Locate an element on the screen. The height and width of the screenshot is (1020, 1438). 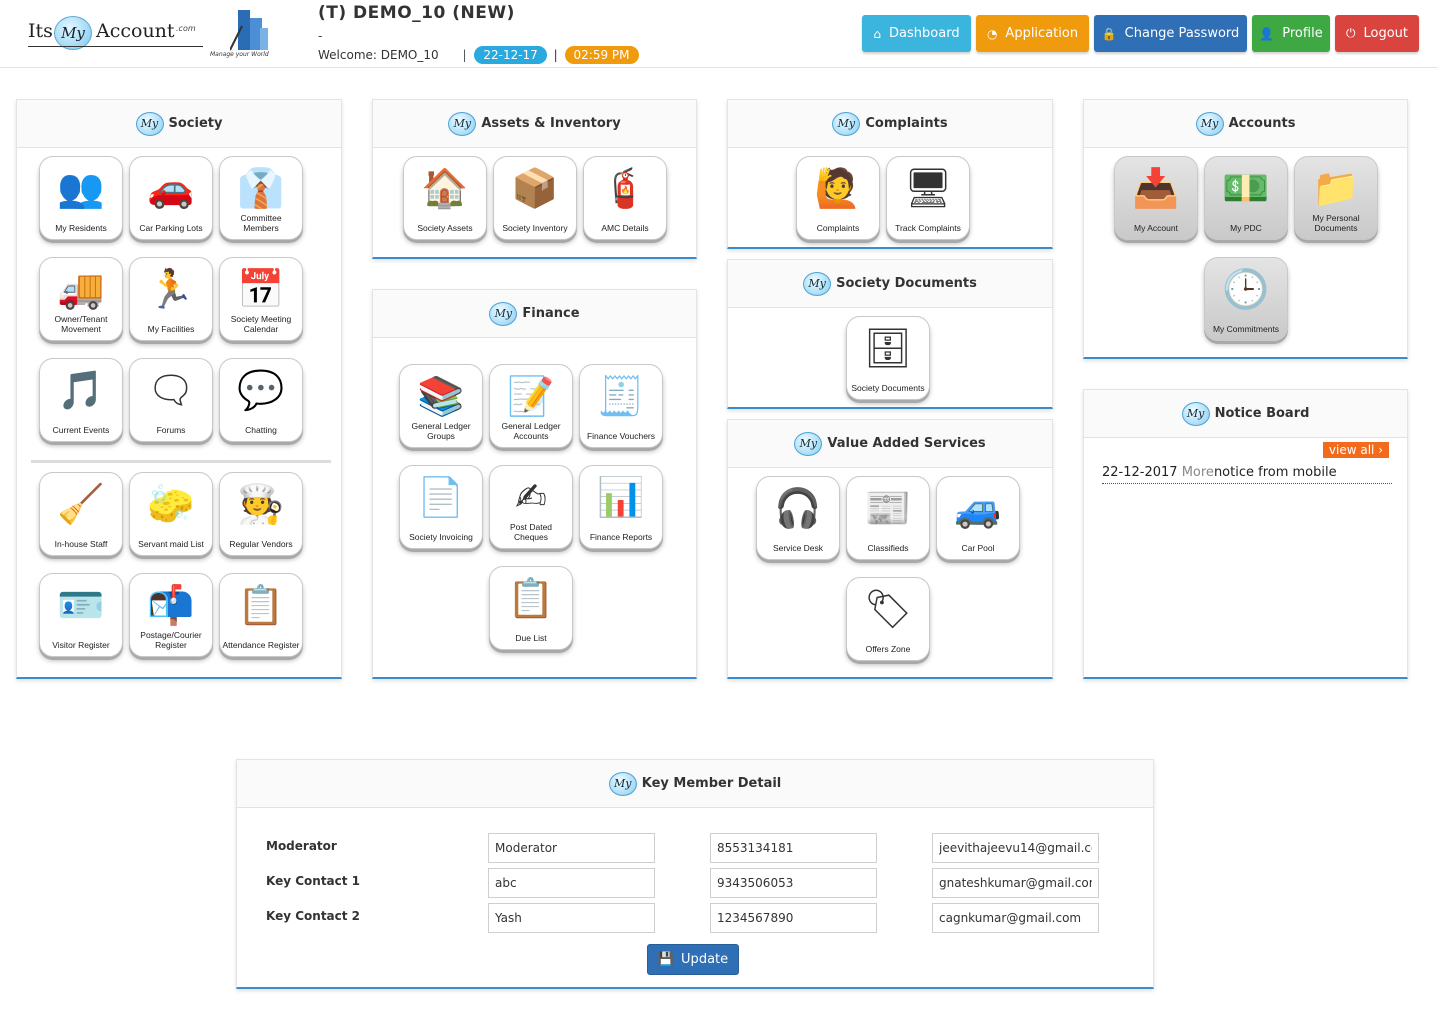
view-all-link: view all › is located at coordinates (1355, 450).